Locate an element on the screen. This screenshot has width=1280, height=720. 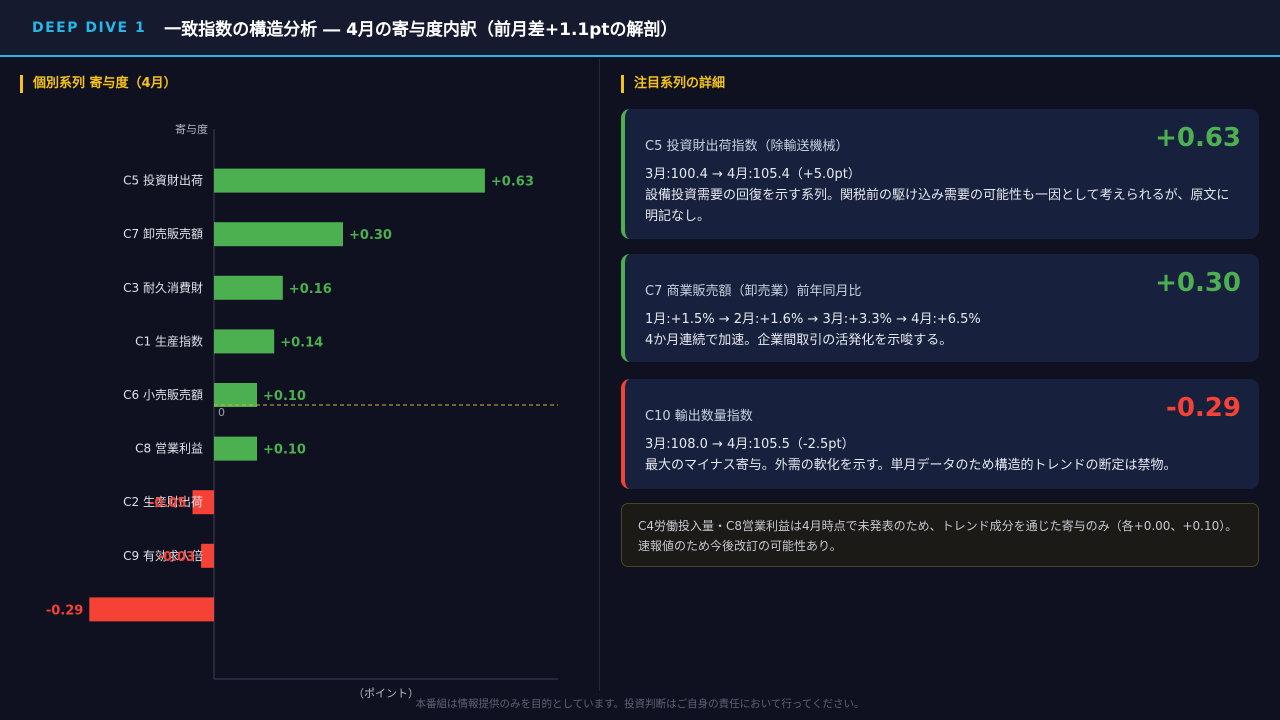
chart-section-title: 個別系列 寄与度（4月） is located at coordinates (98, 84).